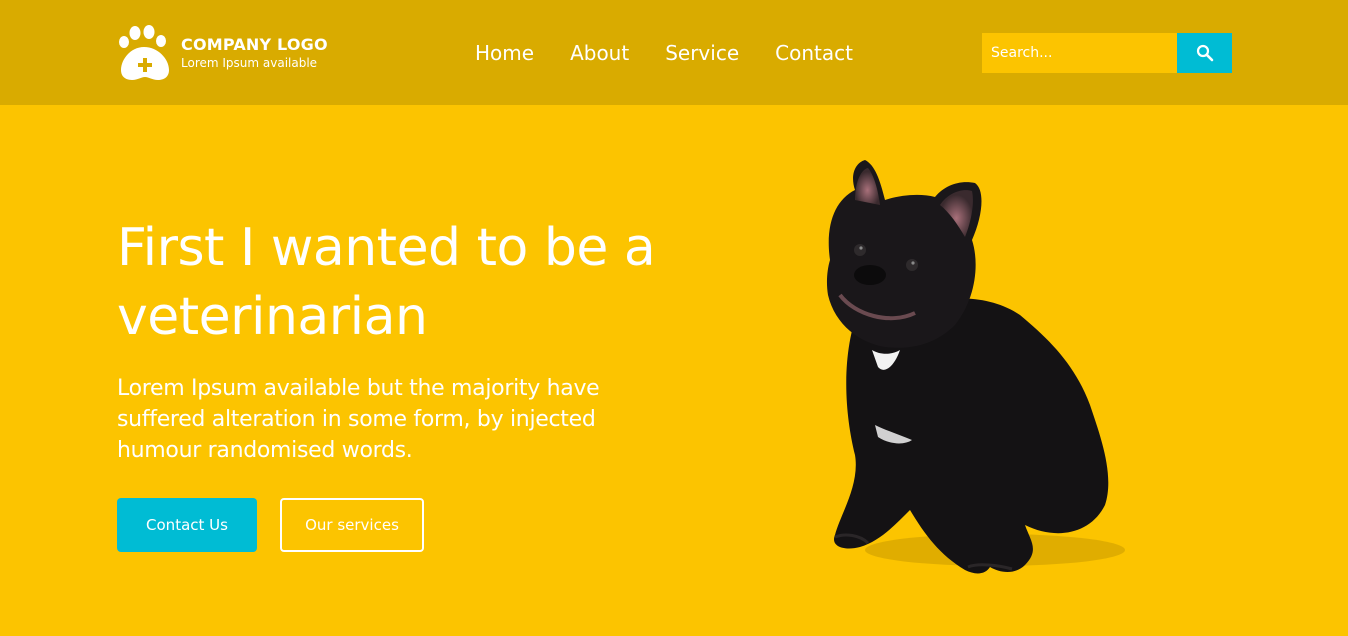 The width and height of the screenshot is (1348, 636). What do you see at coordinates (187, 525) in the screenshot?
I see `contact-us-button: Contact Us` at bounding box center [187, 525].